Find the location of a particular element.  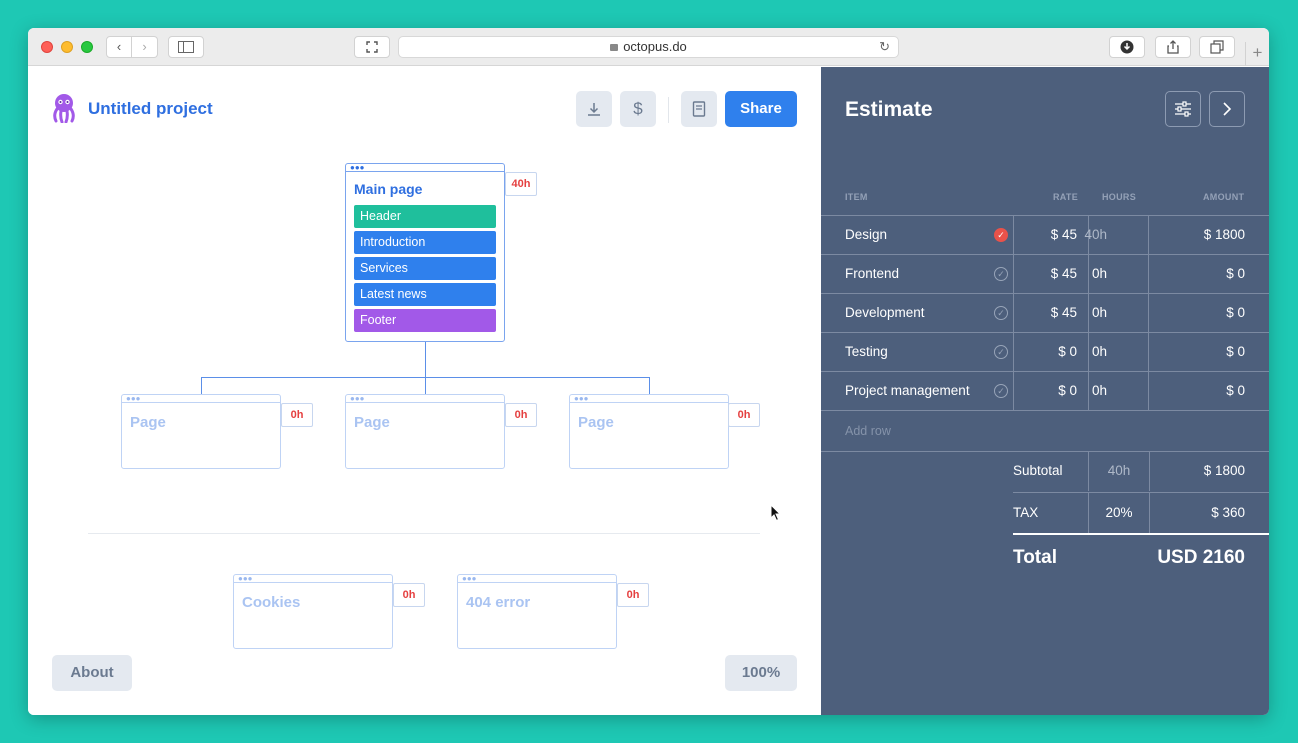

estimate-row: Project management ✓ $ 0 0h $ 0 is located at coordinates (1045, 391).